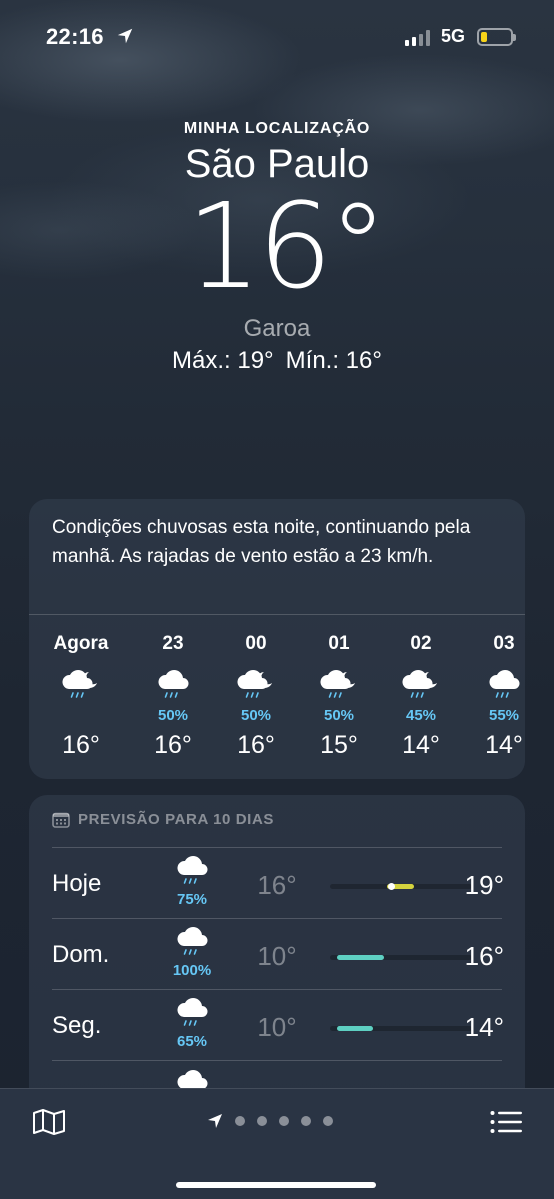  I want to click on high-temperature: 16°, so click(484, 956).